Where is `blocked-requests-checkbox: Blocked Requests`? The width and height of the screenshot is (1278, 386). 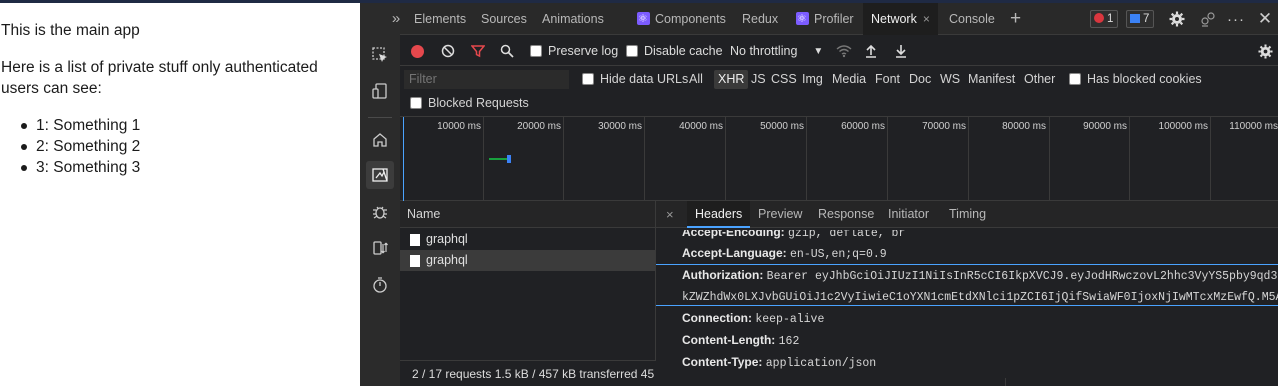
blocked-requests-checkbox: Blocked Requests is located at coordinates (469, 103).